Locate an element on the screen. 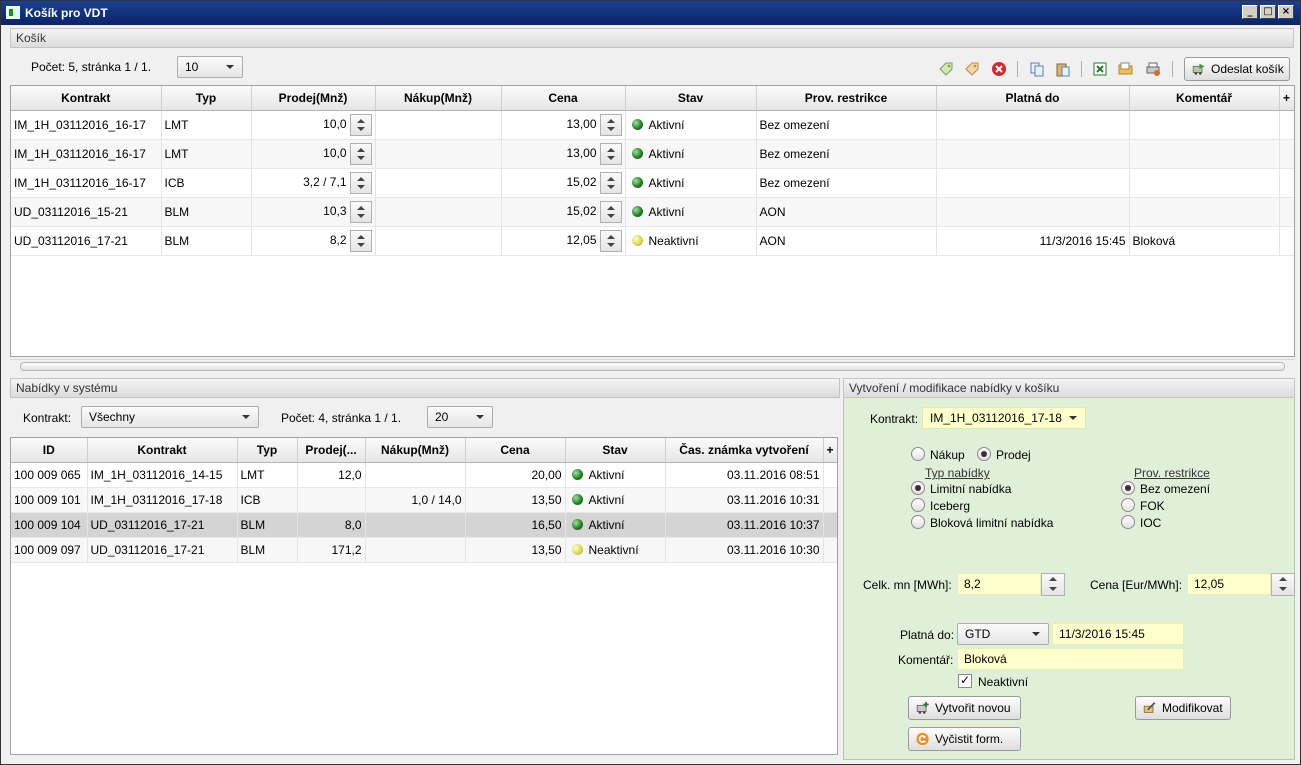  cell-cena: 13,50 is located at coordinates (515, 550).